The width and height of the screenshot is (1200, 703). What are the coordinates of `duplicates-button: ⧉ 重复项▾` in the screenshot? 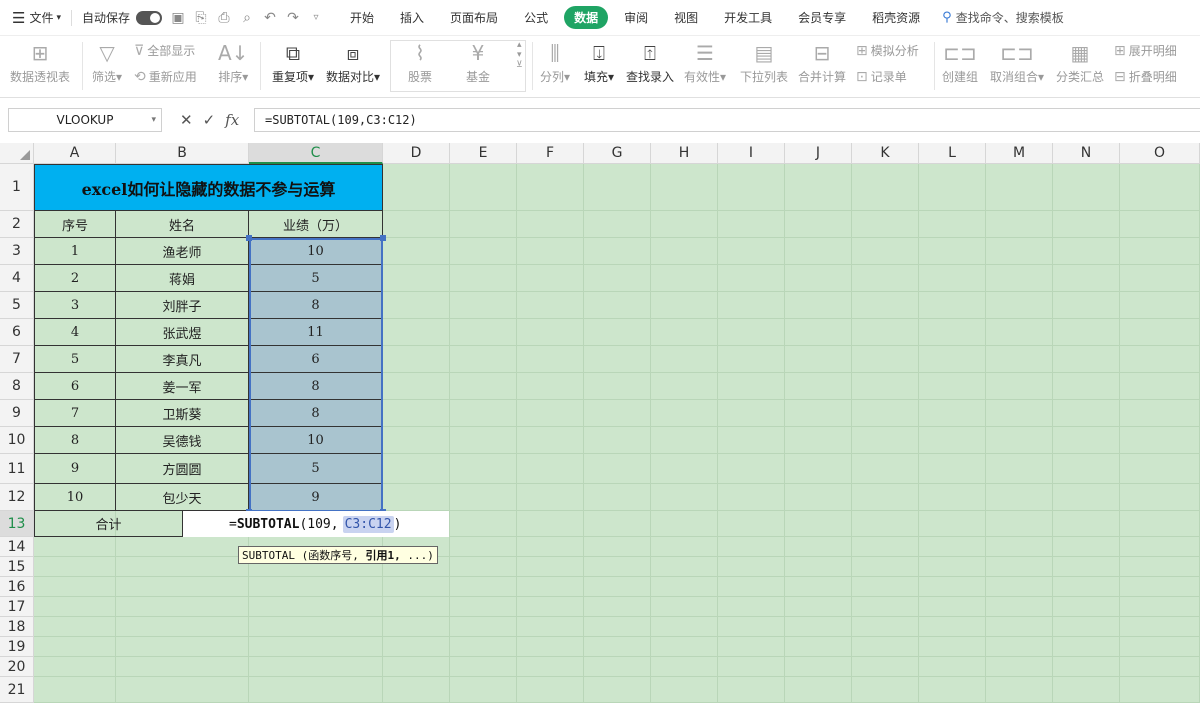 It's located at (293, 62).